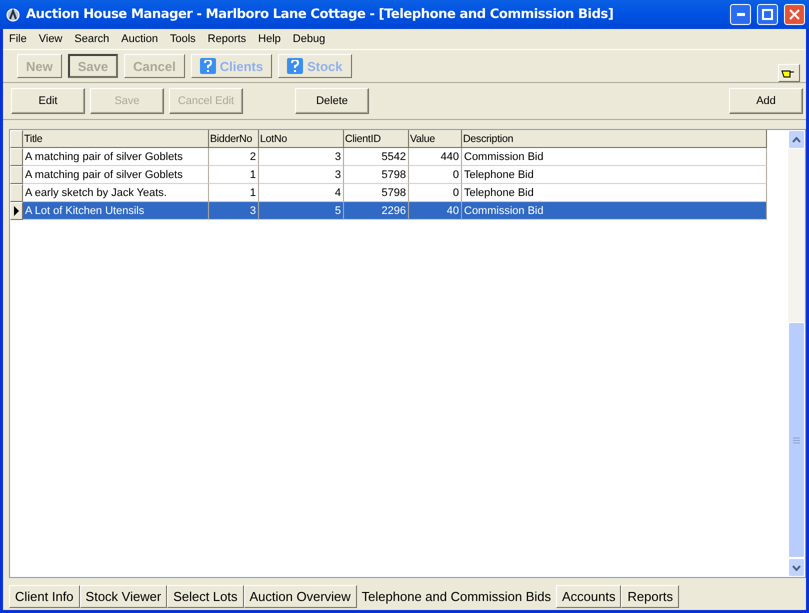 The image size is (809, 613). Describe the element at coordinates (589, 596) in the screenshot. I see `tab: Accounts` at that location.